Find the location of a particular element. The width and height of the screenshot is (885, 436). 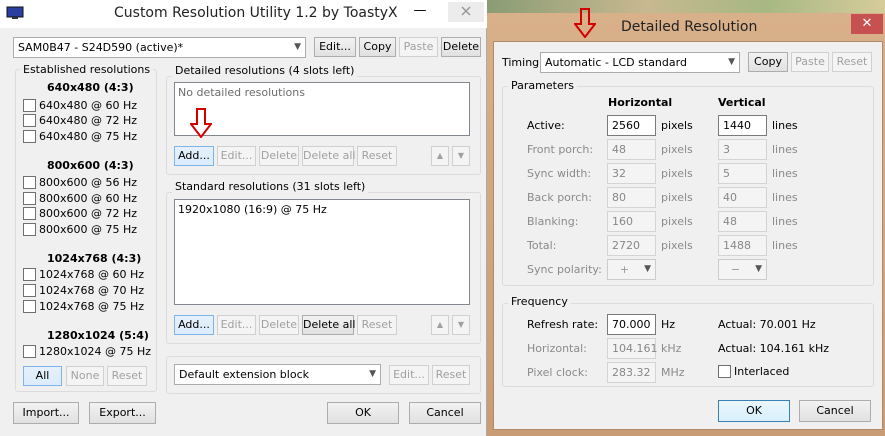

sync-width-horizontal-input: 32 is located at coordinates (631, 173).